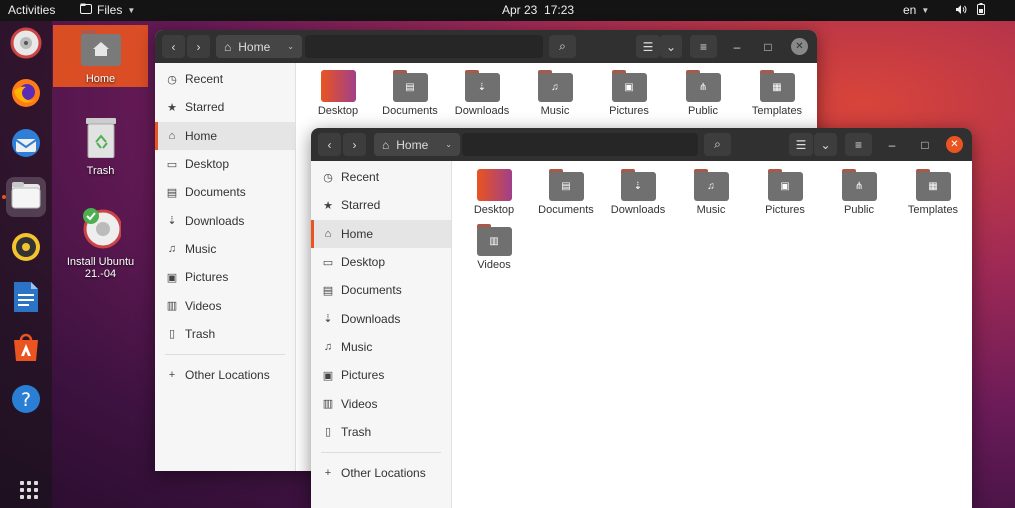  What do you see at coordinates (338, 86) in the screenshot?
I see `desktop-folder-icon` at bounding box center [338, 86].